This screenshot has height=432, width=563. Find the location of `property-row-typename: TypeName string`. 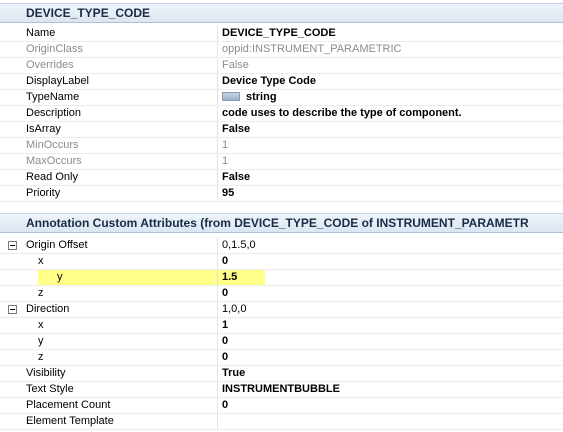

property-row-typename: TypeName string is located at coordinates (281, 98).